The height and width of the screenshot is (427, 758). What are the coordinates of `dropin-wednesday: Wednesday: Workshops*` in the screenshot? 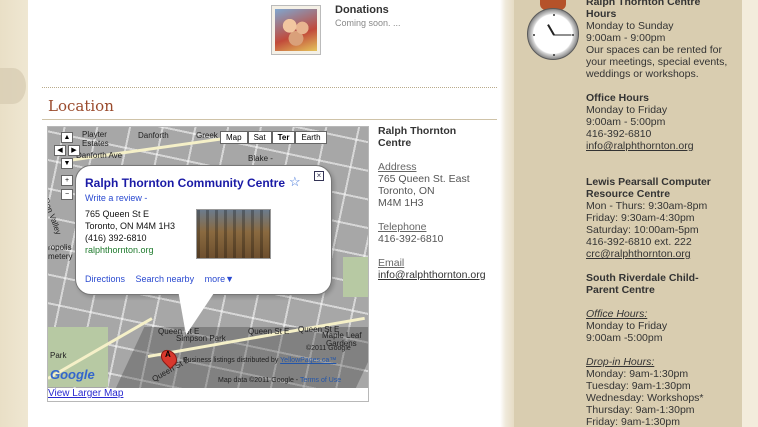 It's located at (645, 398).